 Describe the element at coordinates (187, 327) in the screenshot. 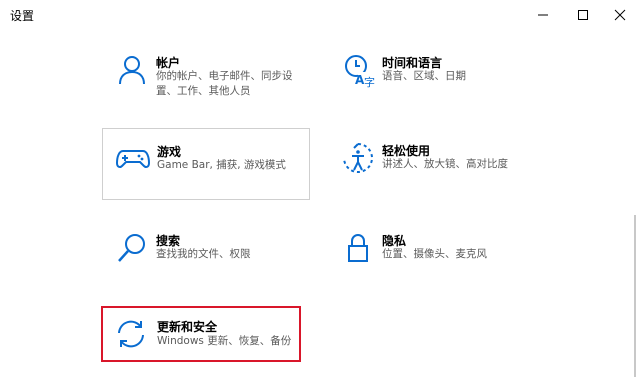

I see `tile-title: 更新和安全` at that location.